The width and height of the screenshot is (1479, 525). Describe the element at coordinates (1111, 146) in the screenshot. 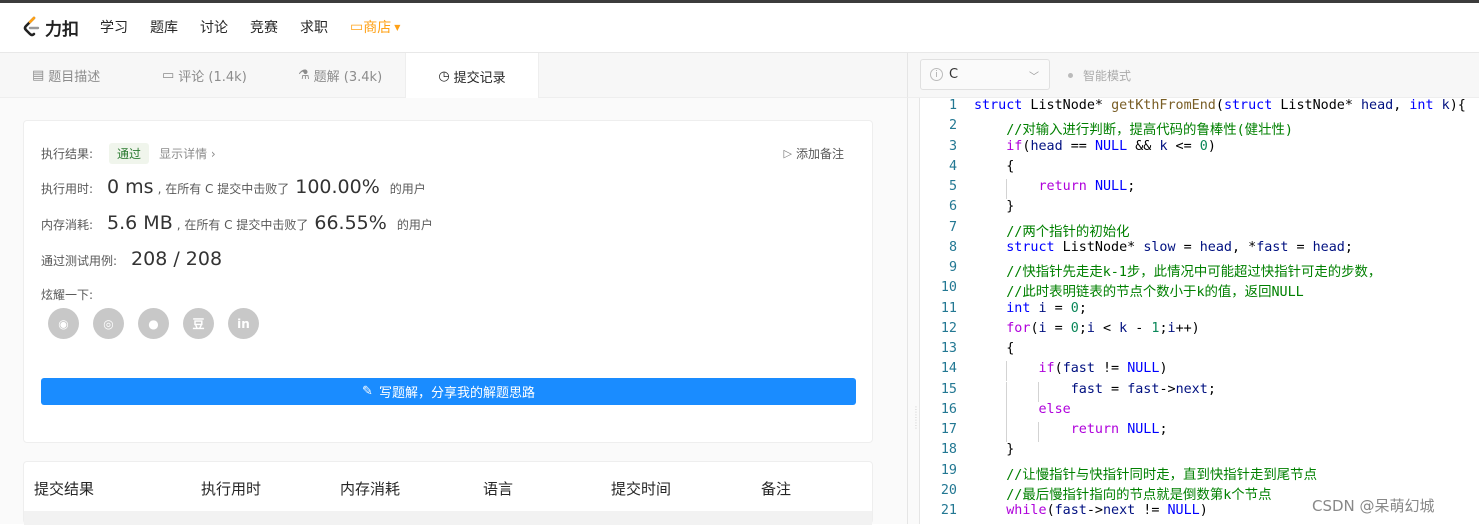

I see `code-text: if(head == NULL && k <= 0)` at that location.